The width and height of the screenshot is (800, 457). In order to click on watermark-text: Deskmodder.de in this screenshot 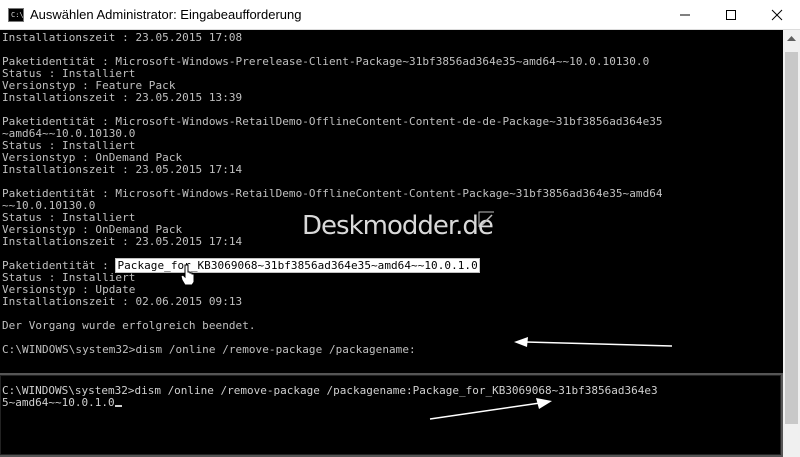, I will do `click(398, 226)`.